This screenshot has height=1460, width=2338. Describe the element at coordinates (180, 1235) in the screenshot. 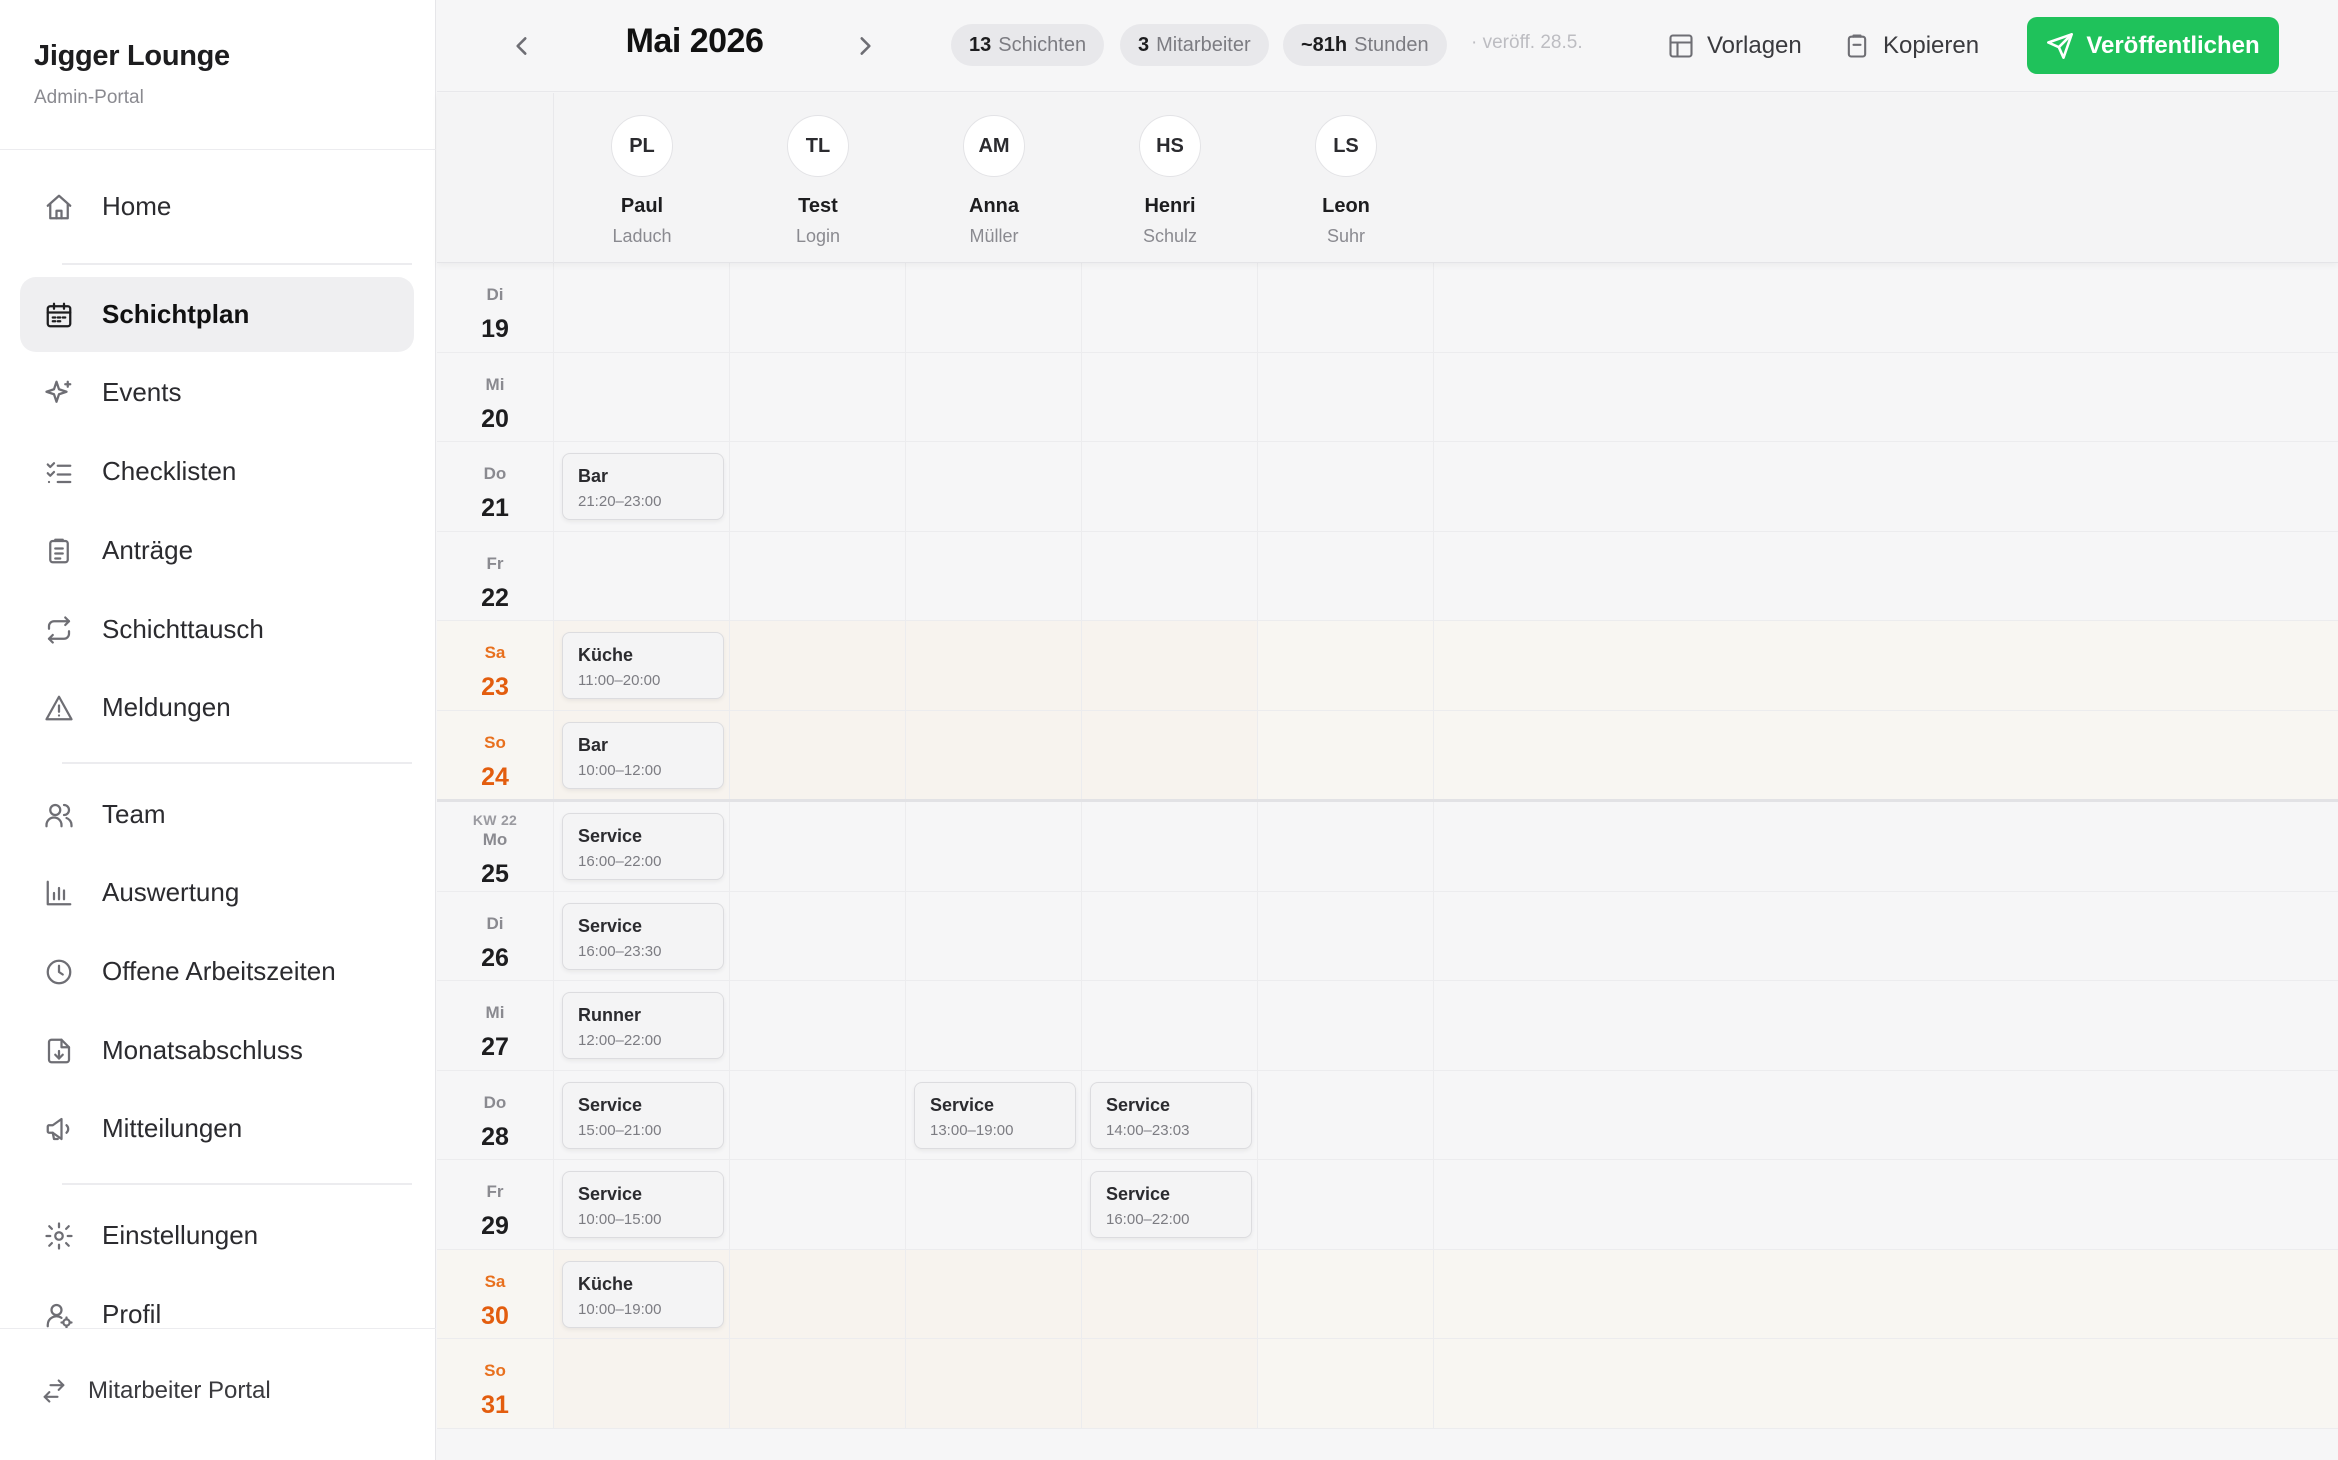

I see `sidebar-item-label: Einstellungen` at that location.